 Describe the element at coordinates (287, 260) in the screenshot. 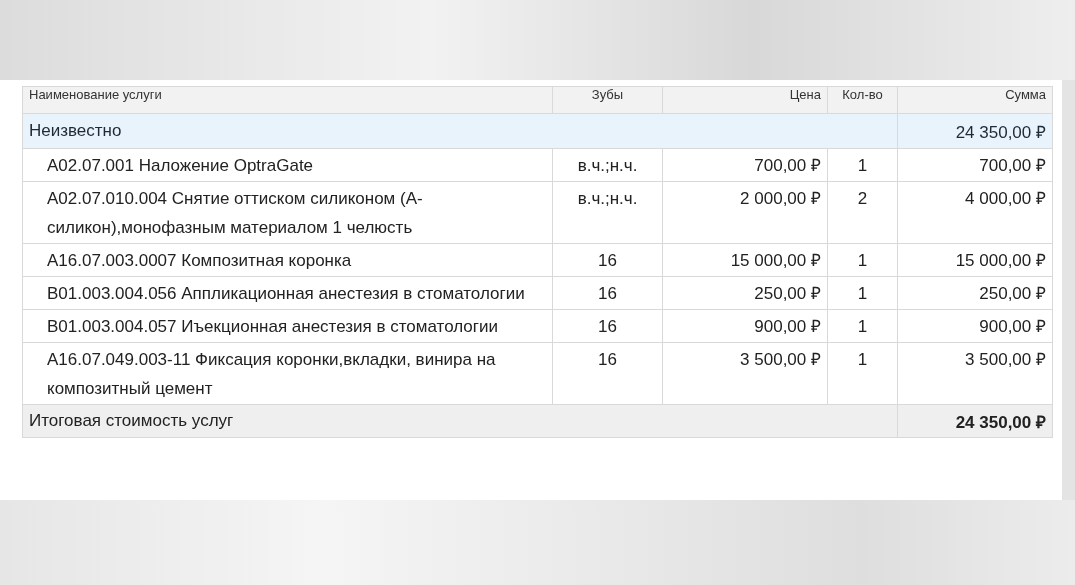

I see `table-cell: A16.07.003.0007 Композитная коронка` at that location.